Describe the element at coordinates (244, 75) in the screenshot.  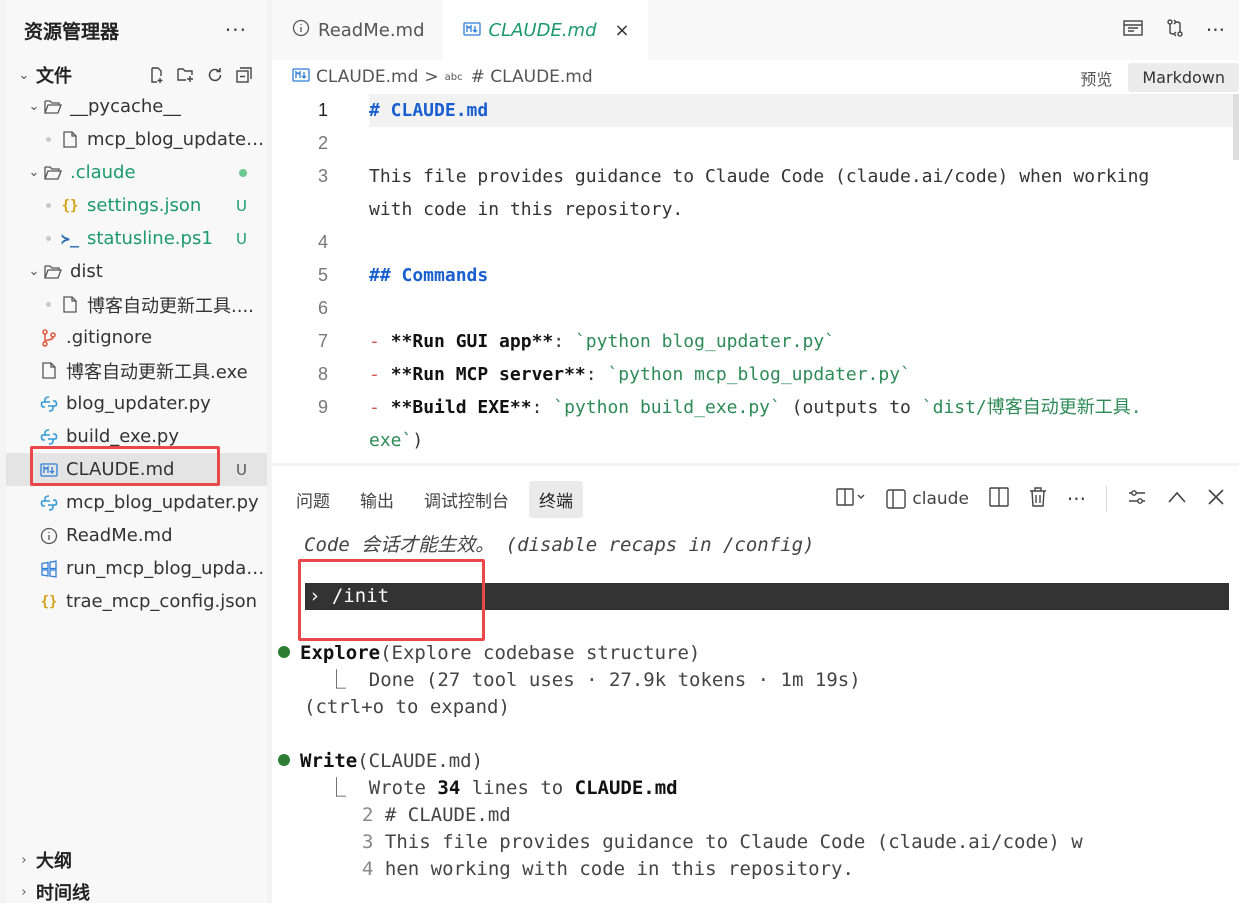
I see `collapse-all-icon` at that location.